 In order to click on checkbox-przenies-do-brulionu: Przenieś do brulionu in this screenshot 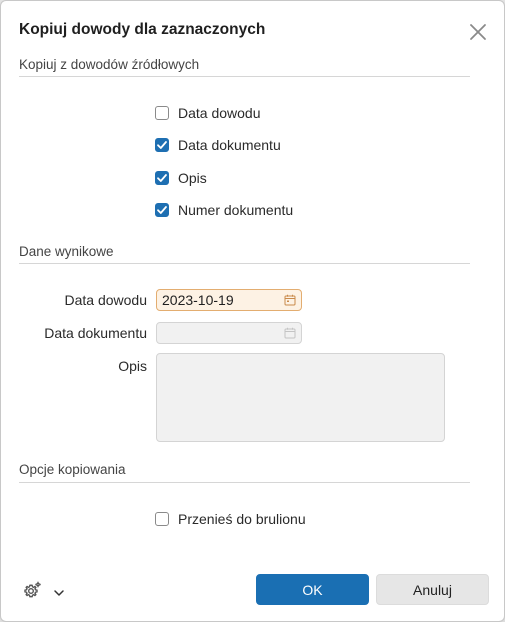, I will do `click(230, 519)`.